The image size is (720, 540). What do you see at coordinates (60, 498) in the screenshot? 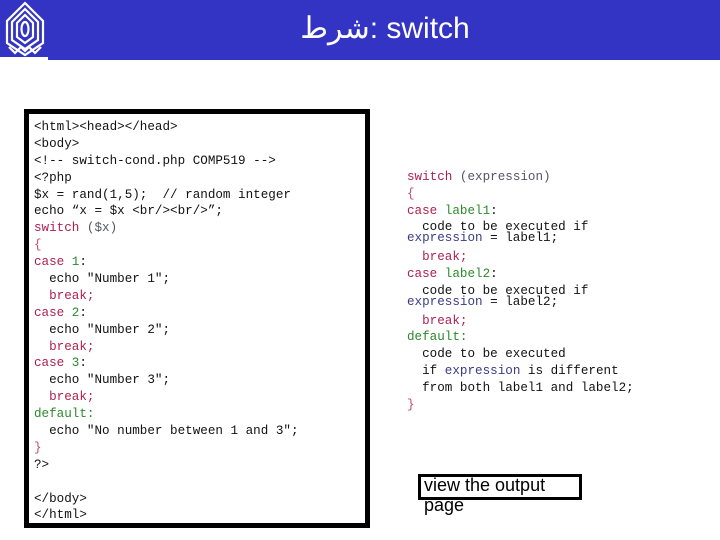
I see `code-token: </body>` at bounding box center [60, 498].